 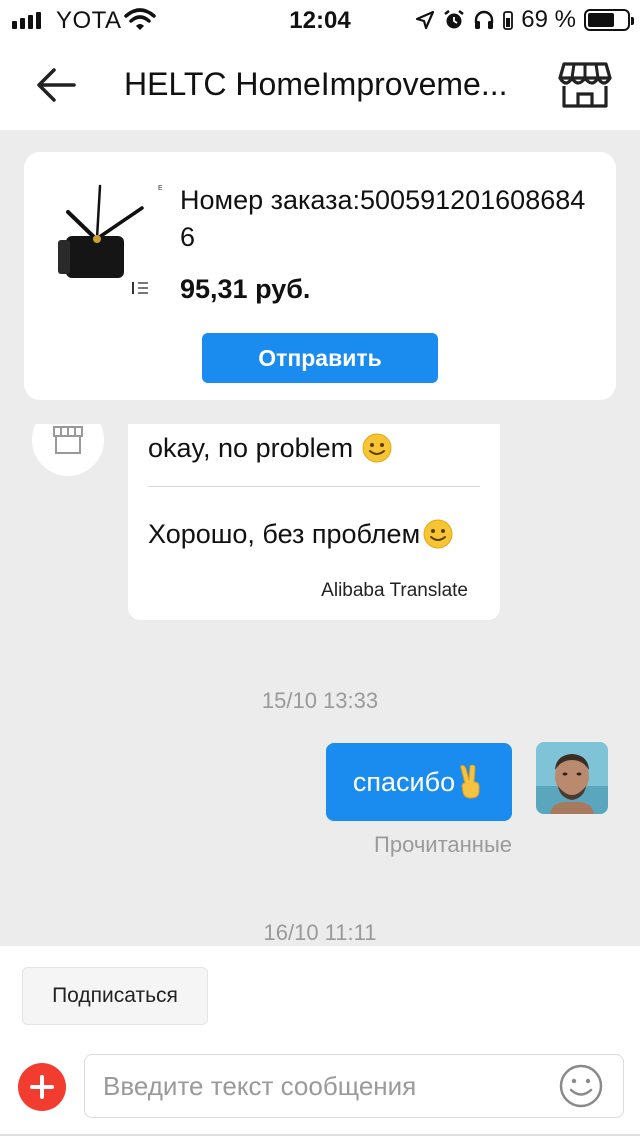 I want to click on alarm-icon, so click(x=454, y=19).